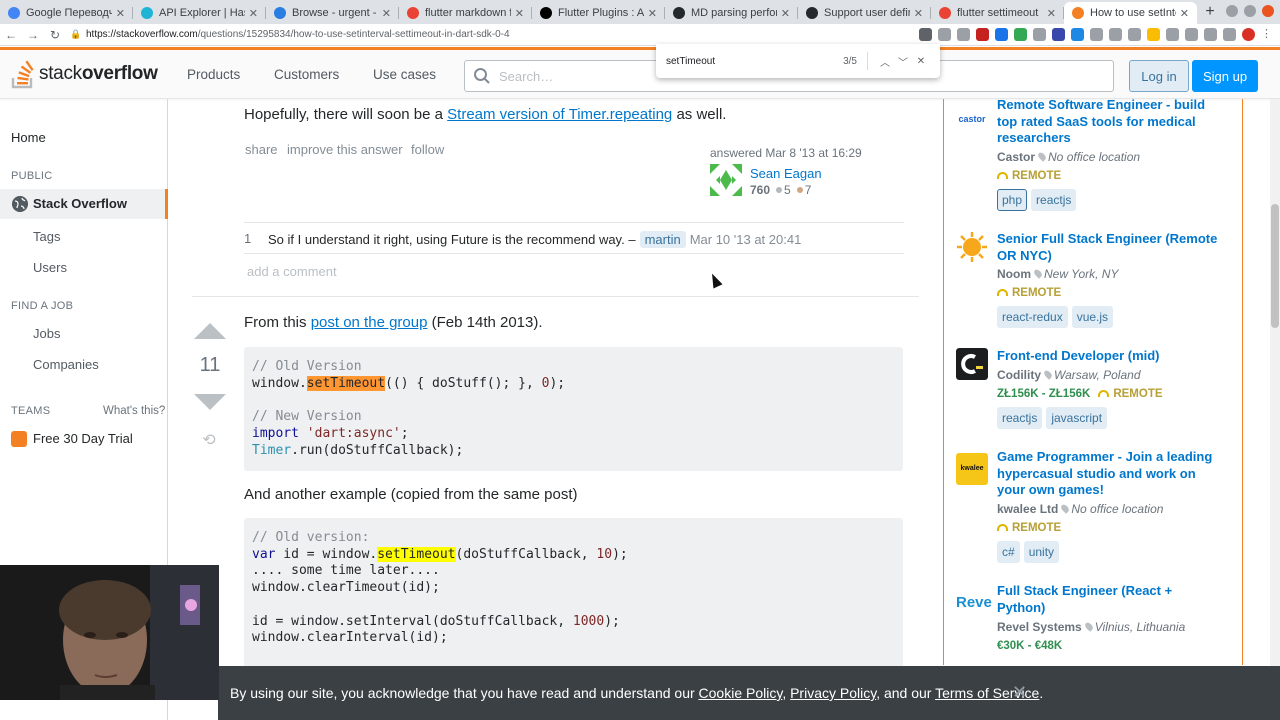  I want to click on find-close-icon: ✕, so click(921, 61).